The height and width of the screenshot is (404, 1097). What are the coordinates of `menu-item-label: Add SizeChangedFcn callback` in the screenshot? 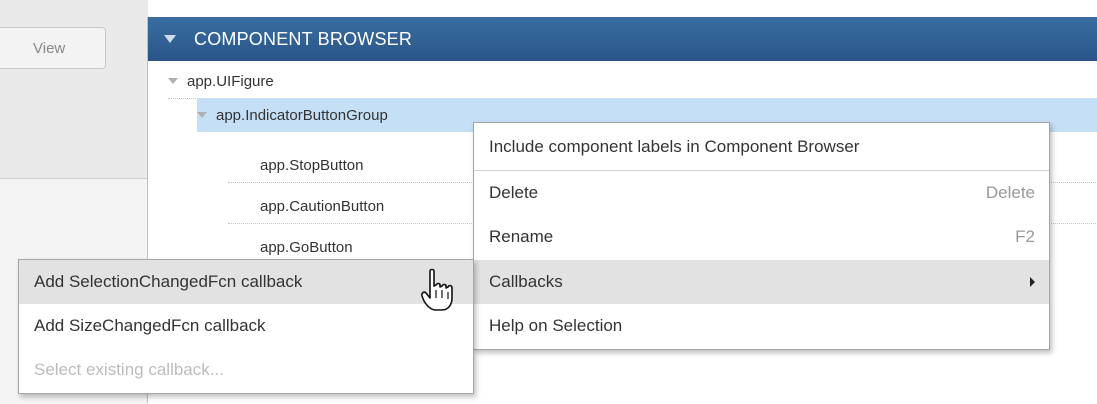 It's located at (150, 325).